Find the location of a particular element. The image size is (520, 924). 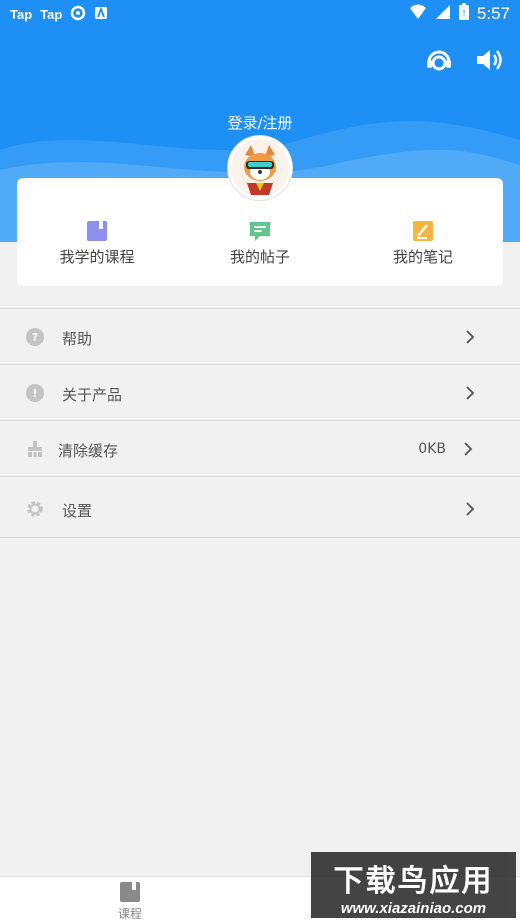

status-time: 5:57 is located at coordinates (493, 13).